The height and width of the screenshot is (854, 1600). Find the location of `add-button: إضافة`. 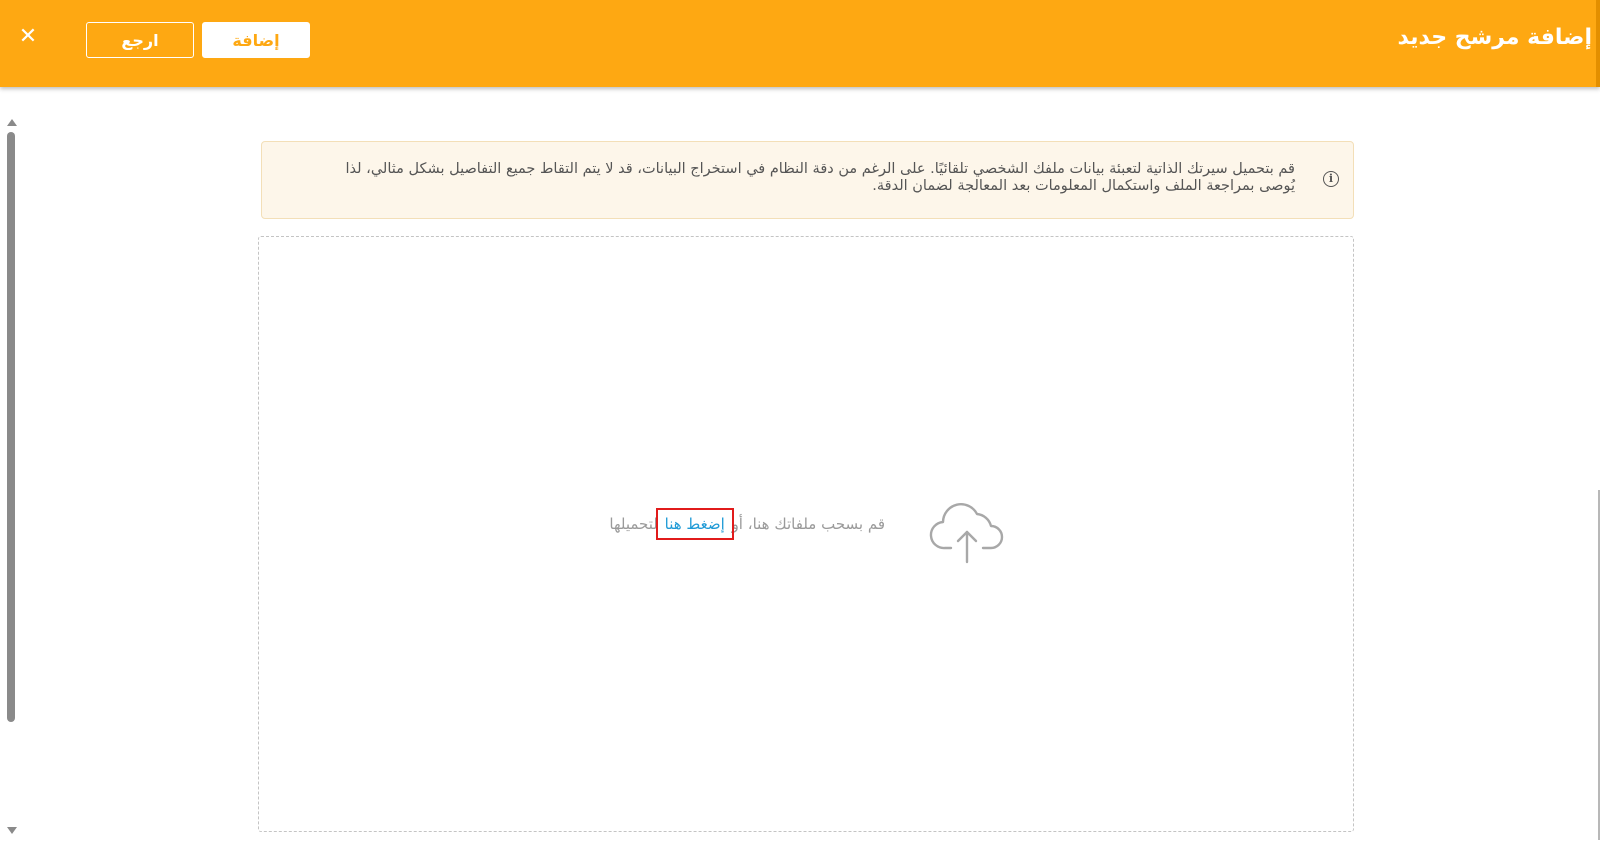

add-button: إضافة is located at coordinates (256, 40).